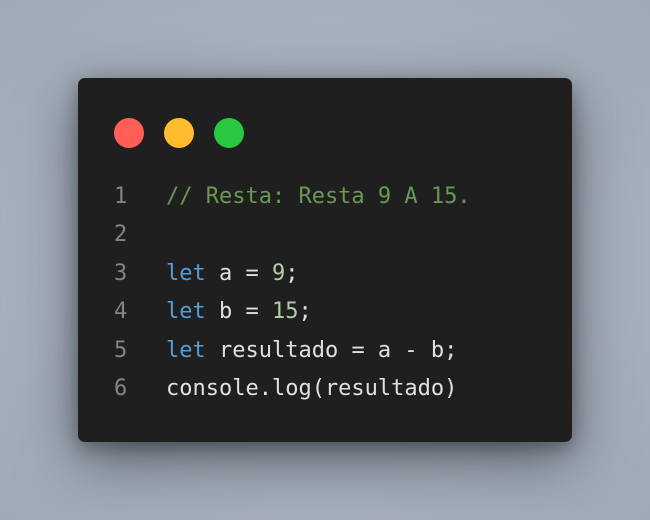 The height and width of the screenshot is (520, 650). Describe the element at coordinates (318, 196) in the screenshot. I see `code-comment: // Resta: Resta 9 A 15.` at that location.